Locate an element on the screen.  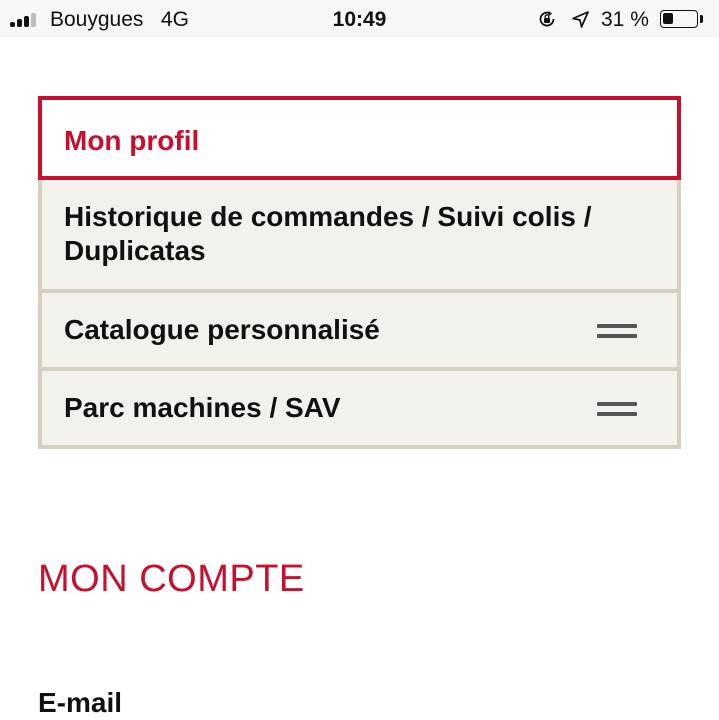
rotation-lock-icon is located at coordinates (547, 19).